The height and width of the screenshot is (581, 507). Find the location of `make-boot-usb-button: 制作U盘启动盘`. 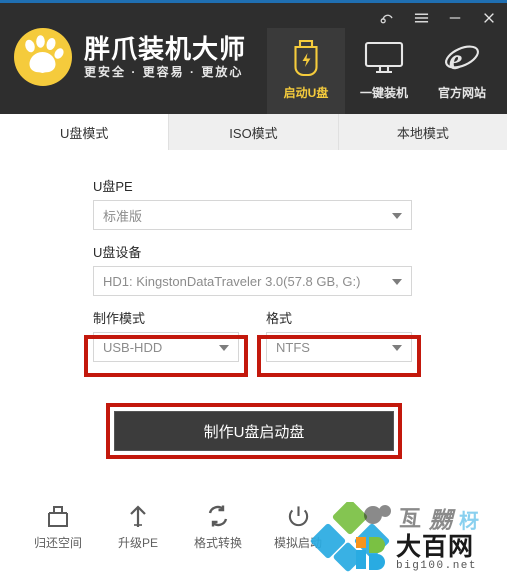

make-boot-usb-button: 制作U盘启动盘 is located at coordinates (254, 431).